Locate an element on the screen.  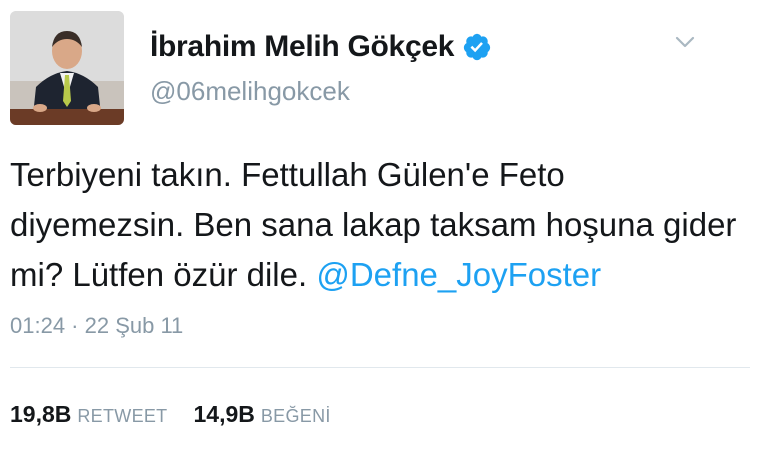
chevron-down-icon is located at coordinates (685, 42).